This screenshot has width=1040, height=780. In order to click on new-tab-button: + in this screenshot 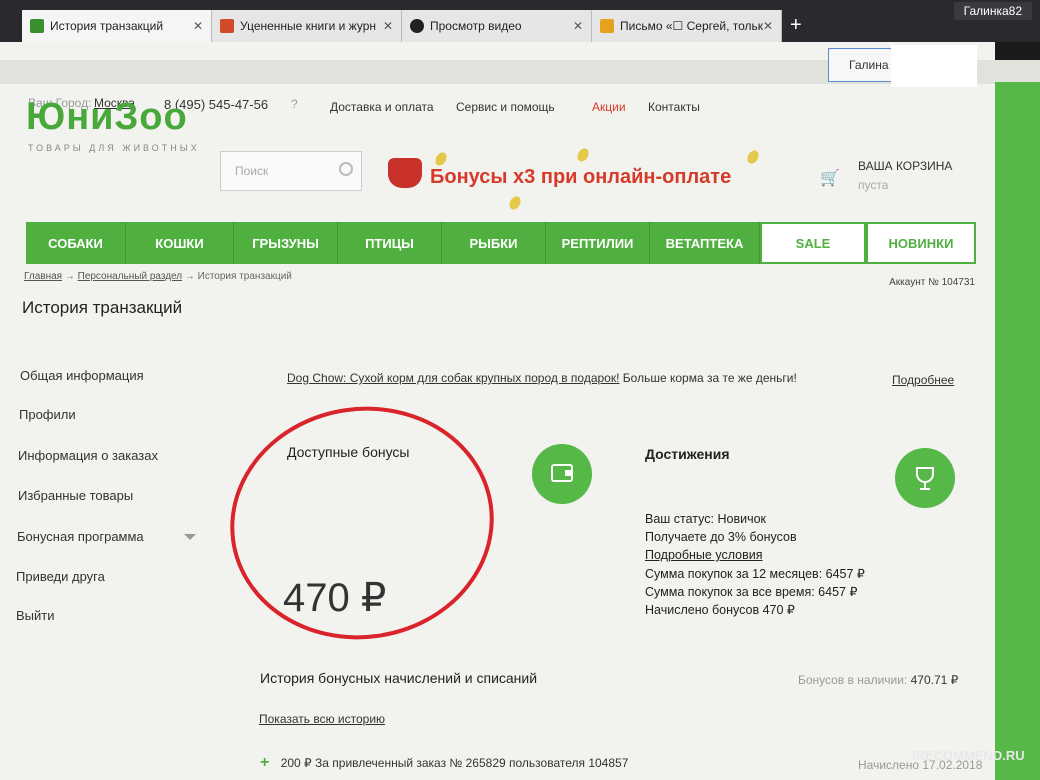, I will do `click(796, 25)`.